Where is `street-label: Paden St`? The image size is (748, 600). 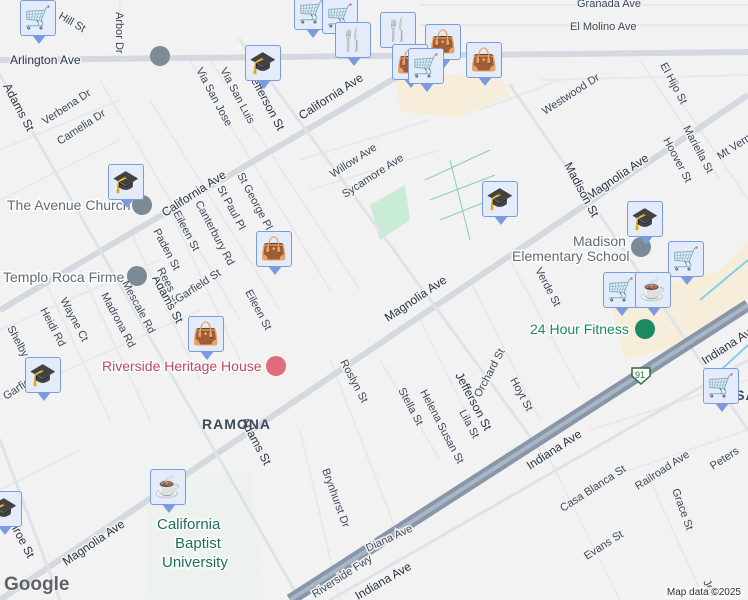
street-label: Paden St is located at coordinates (166, 250).